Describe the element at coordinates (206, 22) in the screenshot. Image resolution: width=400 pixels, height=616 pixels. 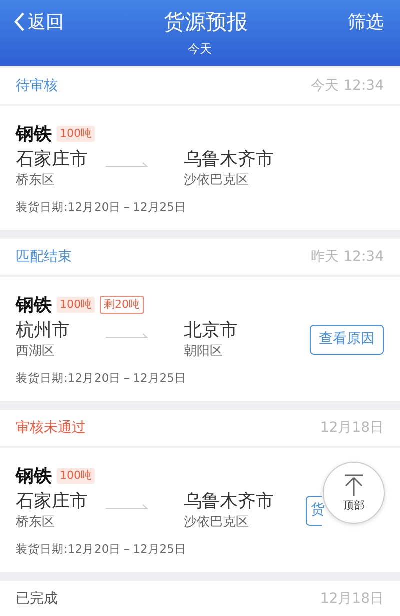
I see `page-title: 货源预报` at that location.